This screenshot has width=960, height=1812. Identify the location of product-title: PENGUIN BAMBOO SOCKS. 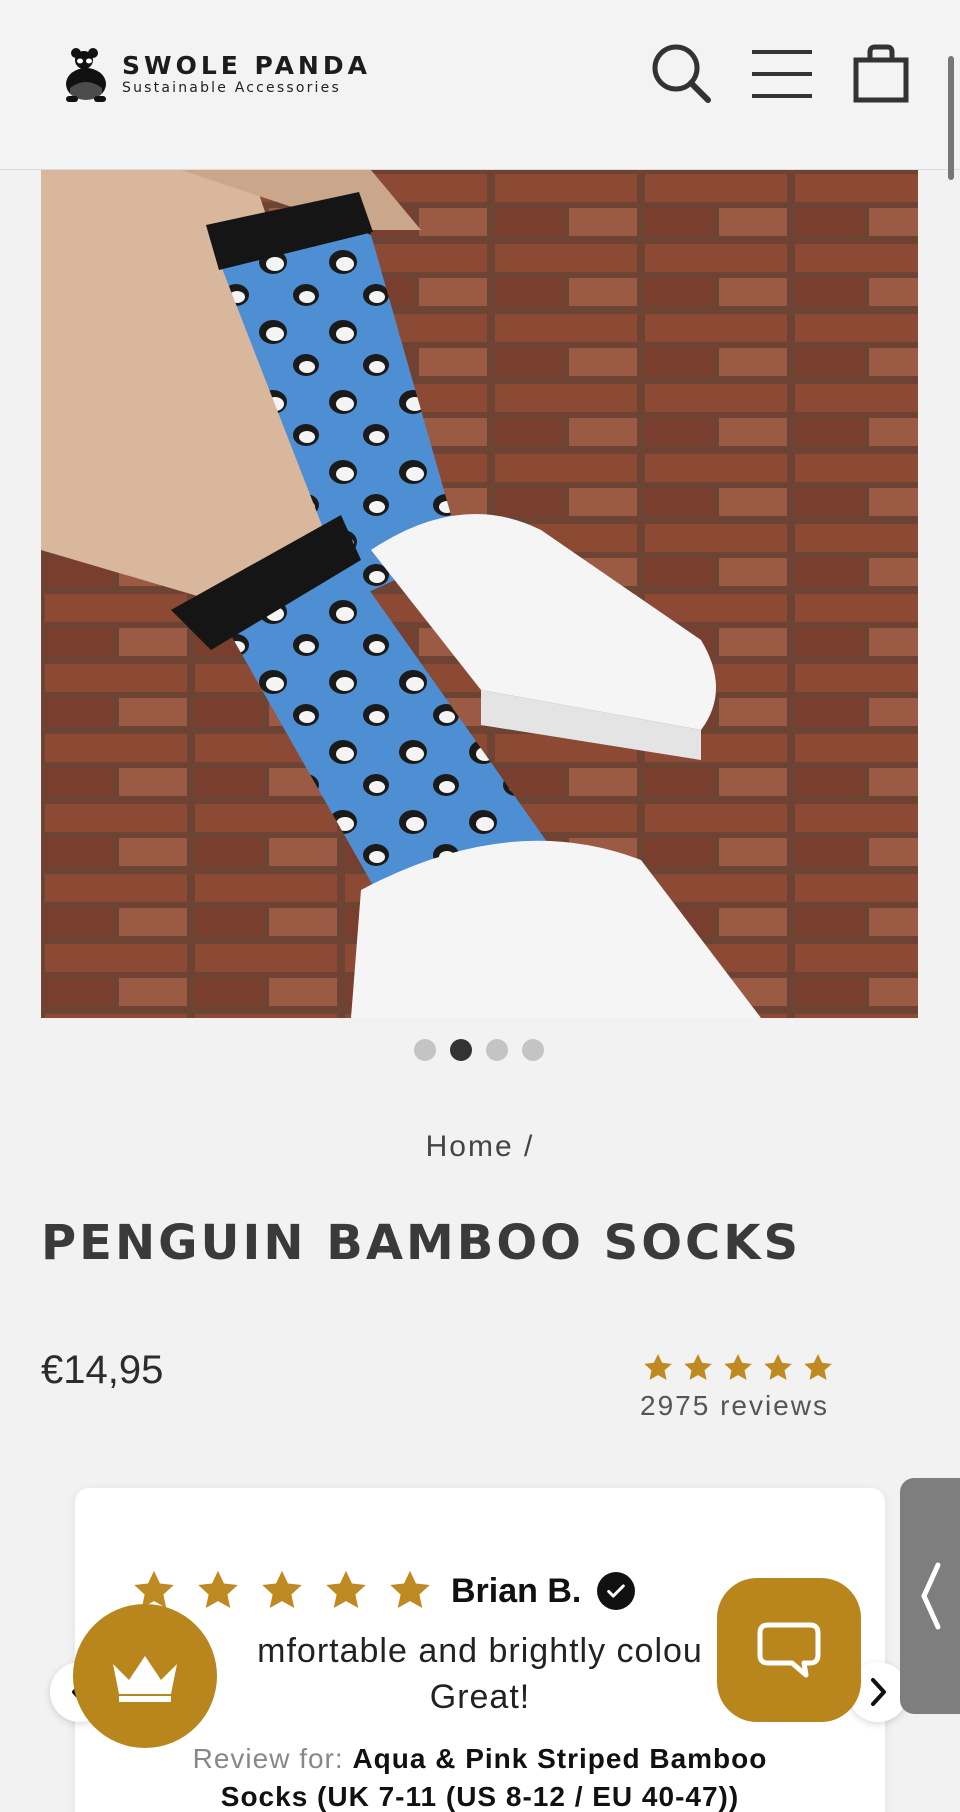
(421, 1243).